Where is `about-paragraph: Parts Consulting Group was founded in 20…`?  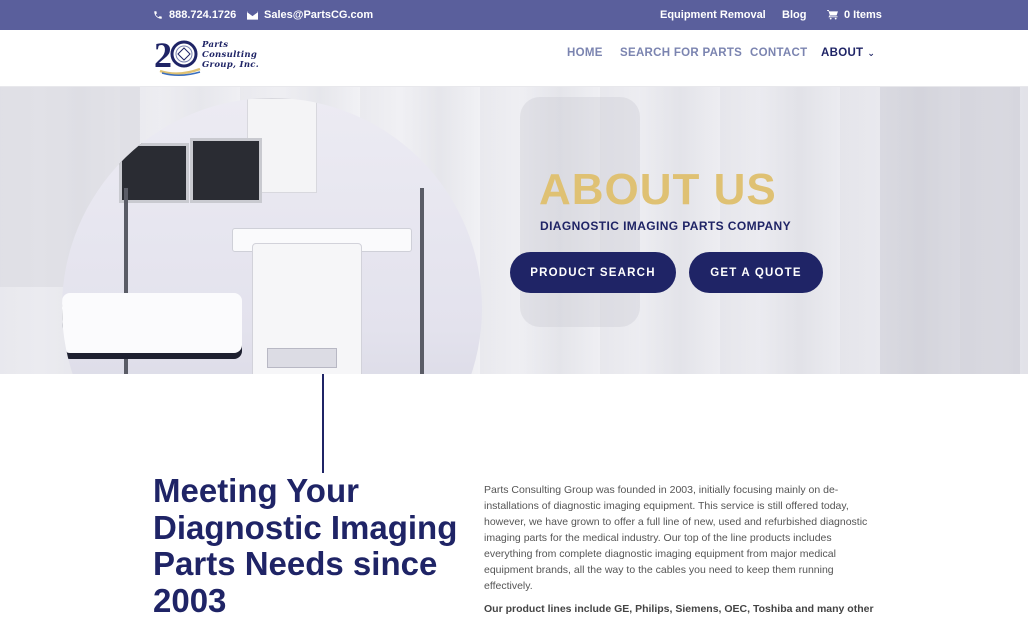 about-paragraph: Parts Consulting Group was founded in 20… is located at coordinates (676, 538).